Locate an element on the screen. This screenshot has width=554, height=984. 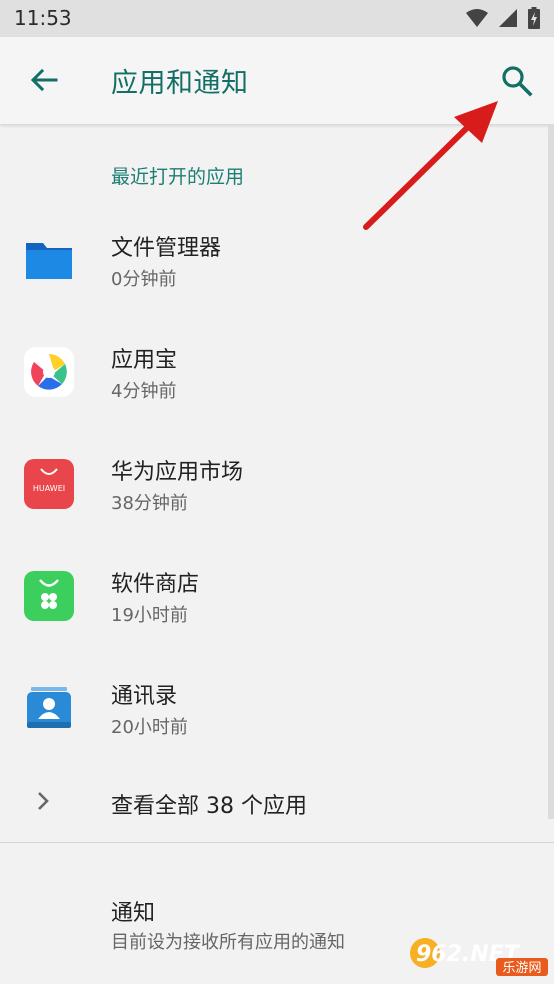
app-name: 通讯录 is located at coordinates (144, 696).